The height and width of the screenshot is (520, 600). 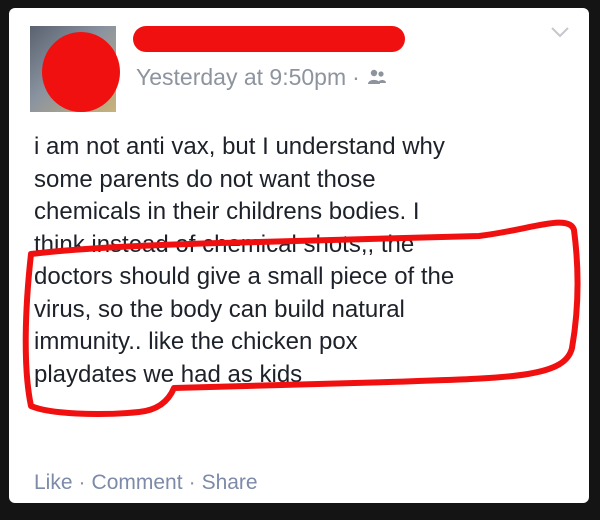 I want to click on friends-icon, so click(x=377, y=77).